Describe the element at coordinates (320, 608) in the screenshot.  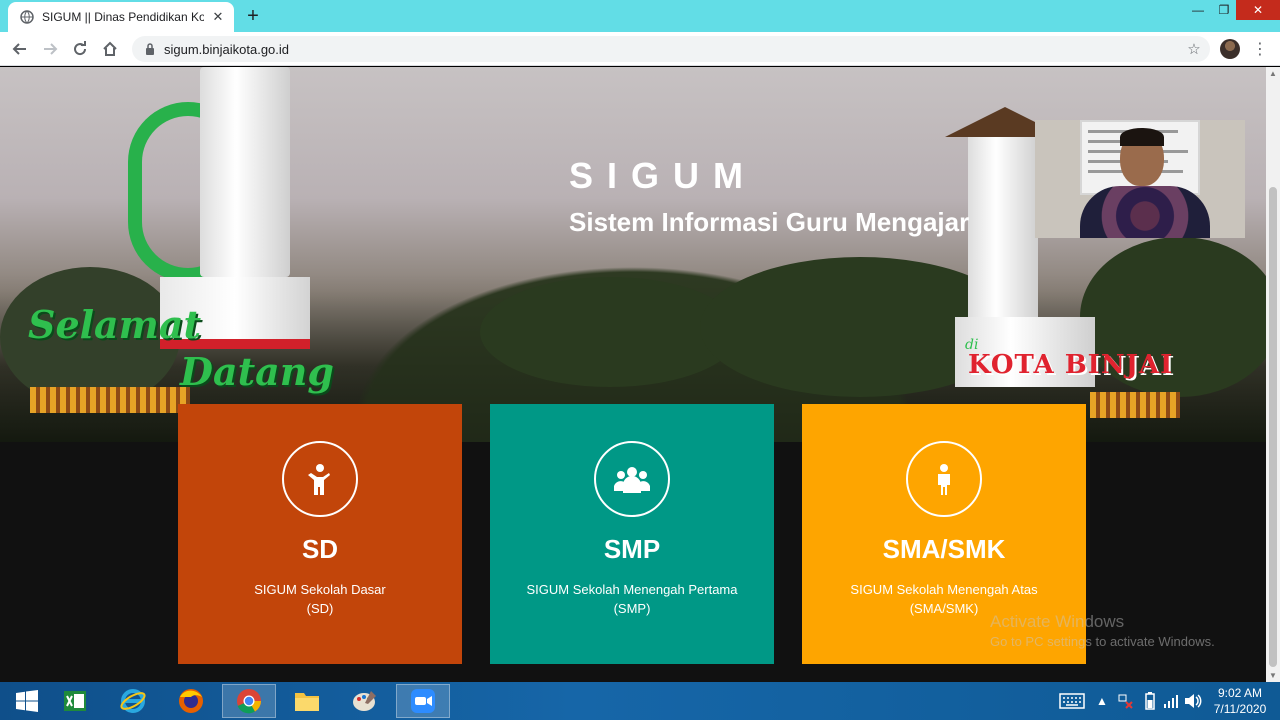
I see `card-desc-line2: (SD)` at that location.